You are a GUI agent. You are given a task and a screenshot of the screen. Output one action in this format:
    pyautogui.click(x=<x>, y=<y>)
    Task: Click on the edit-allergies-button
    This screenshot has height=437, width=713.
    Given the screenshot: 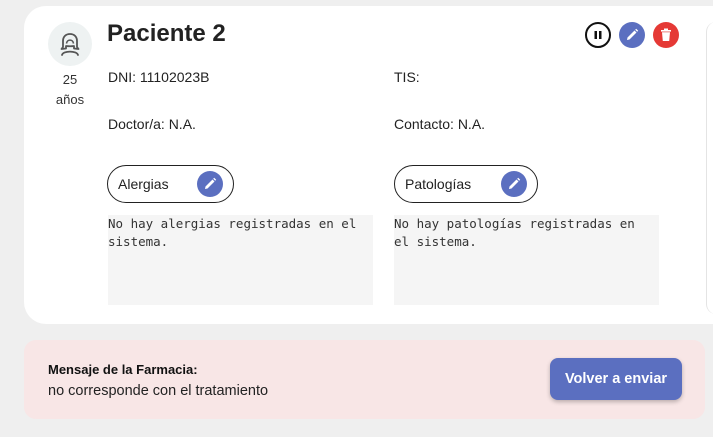 What is the action you would take?
    pyautogui.click(x=210, y=184)
    